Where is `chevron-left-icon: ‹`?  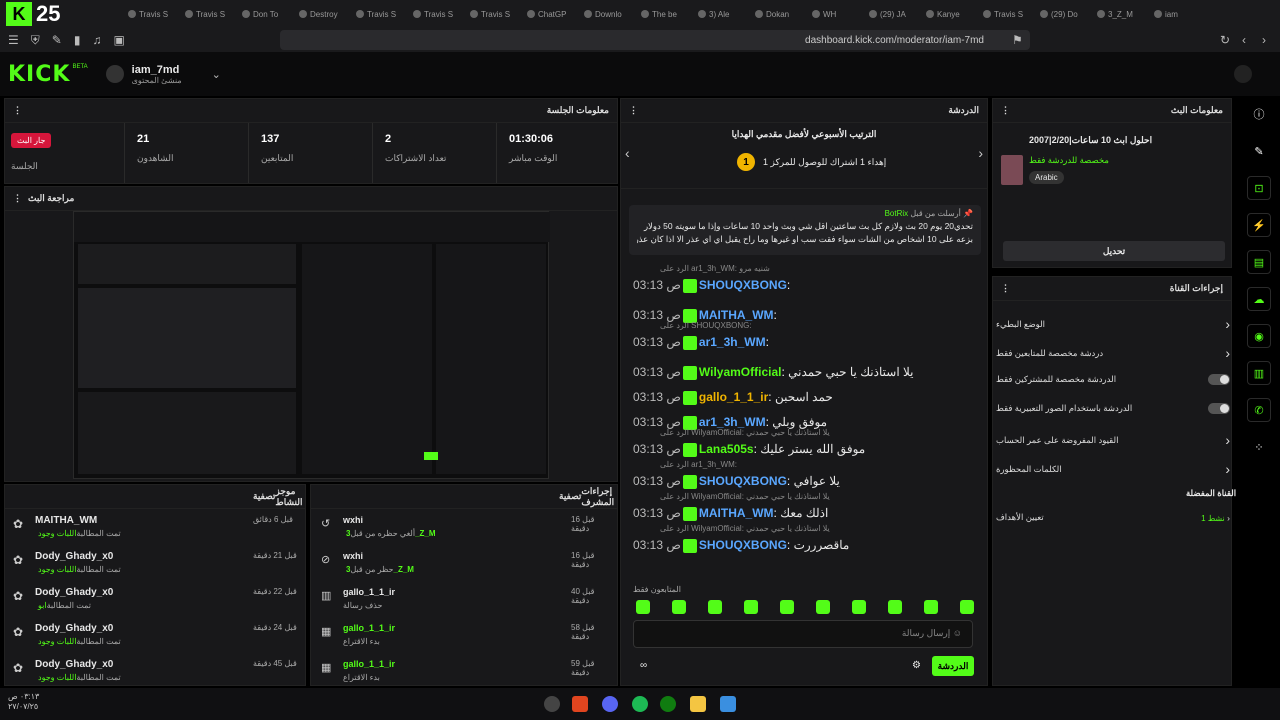 chevron-left-icon: ‹ is located at coordinates (627, 153).